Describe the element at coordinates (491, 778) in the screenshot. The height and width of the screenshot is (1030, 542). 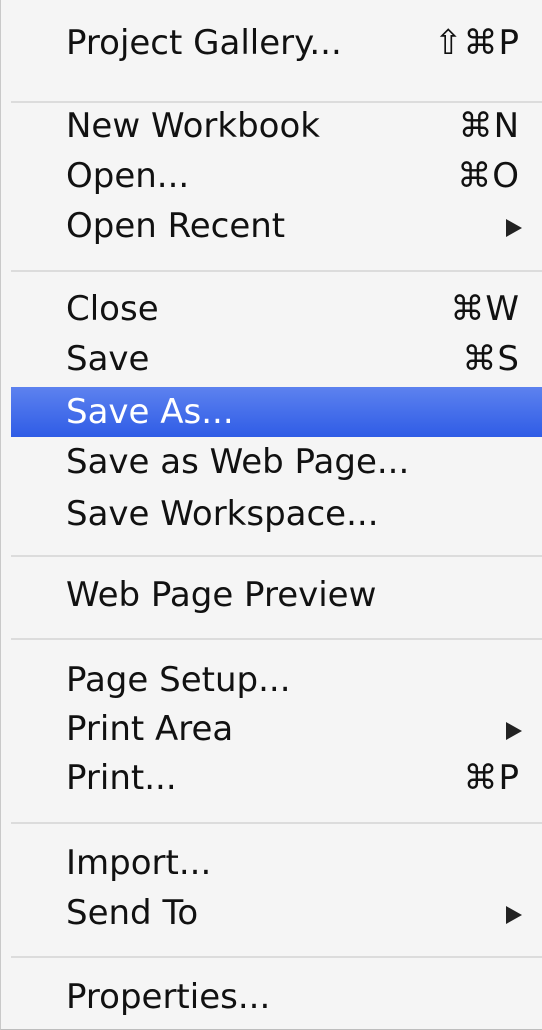
I see `shortcut-label: ⌘P` at that location.